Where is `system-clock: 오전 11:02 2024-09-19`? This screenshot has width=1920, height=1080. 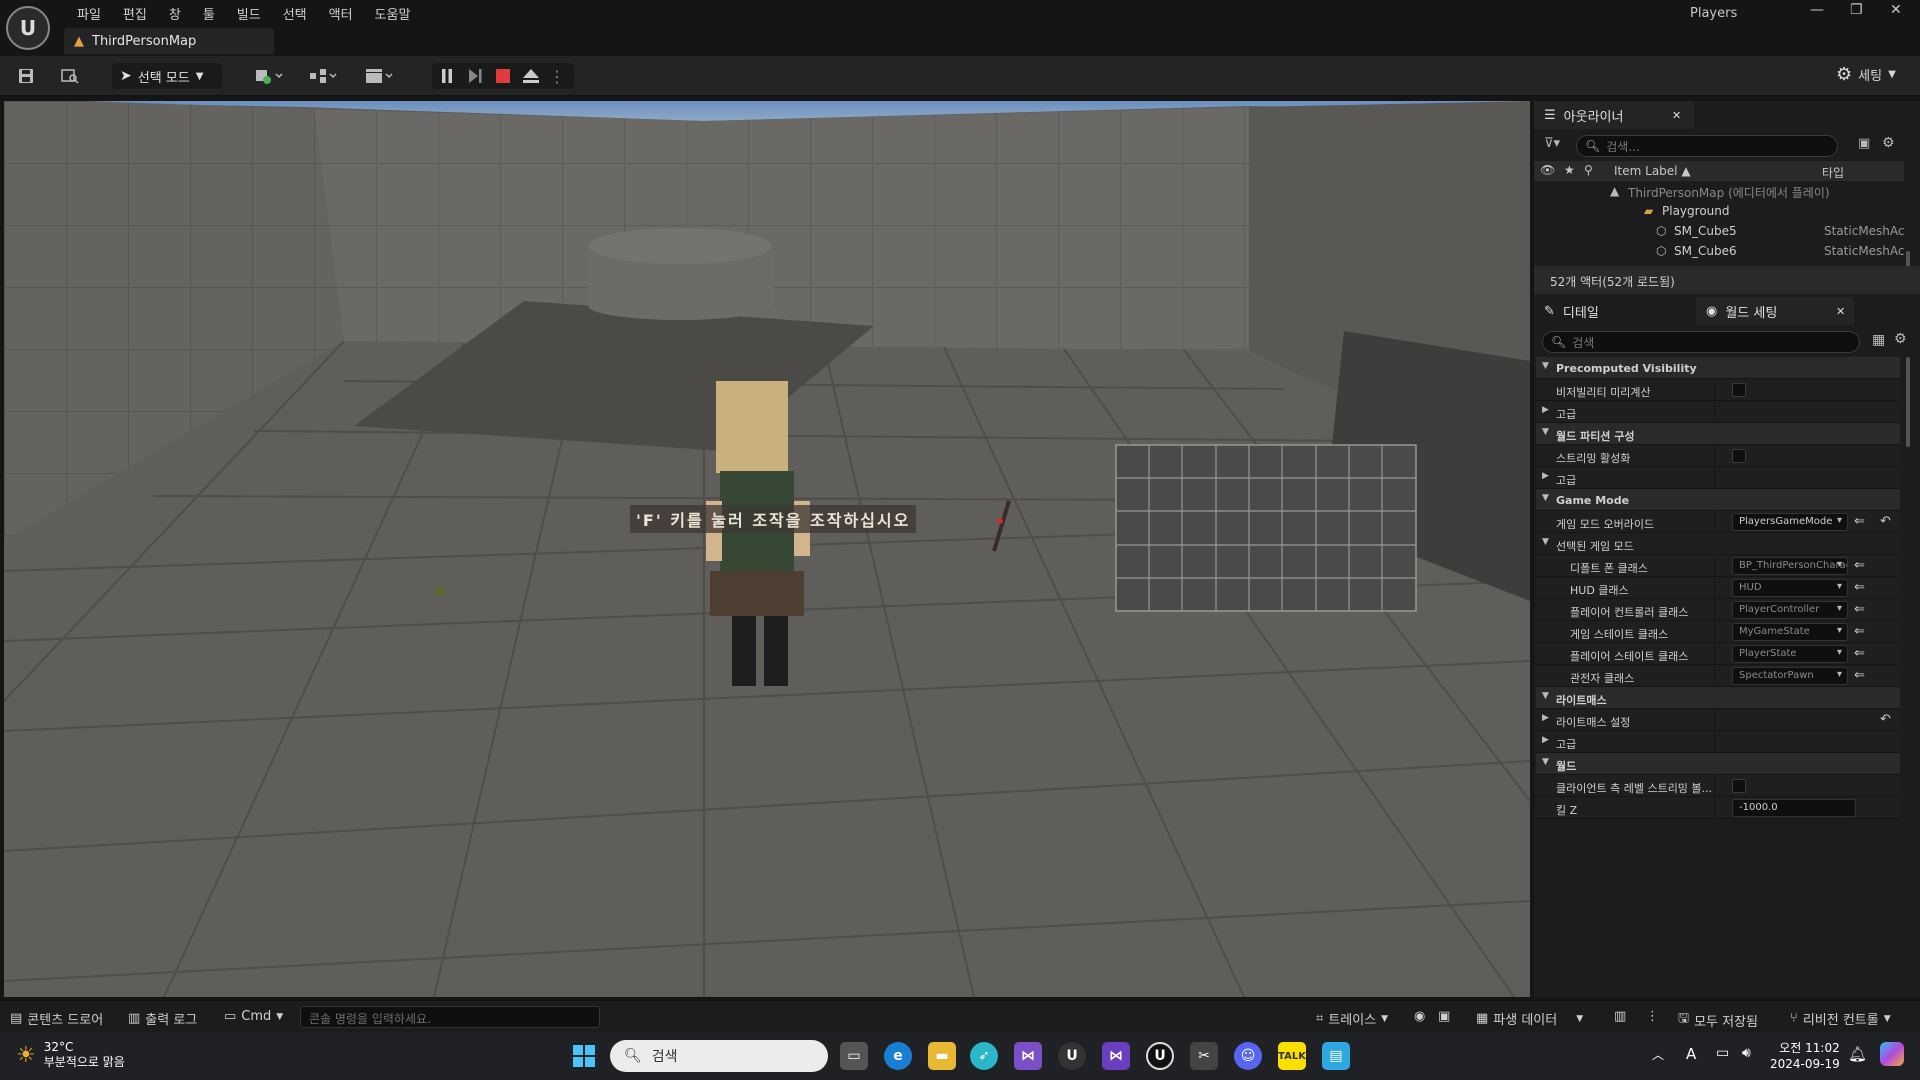
system-clock: 오전 11:02 2024-09-19 is located at coordinates (1805, 1056).